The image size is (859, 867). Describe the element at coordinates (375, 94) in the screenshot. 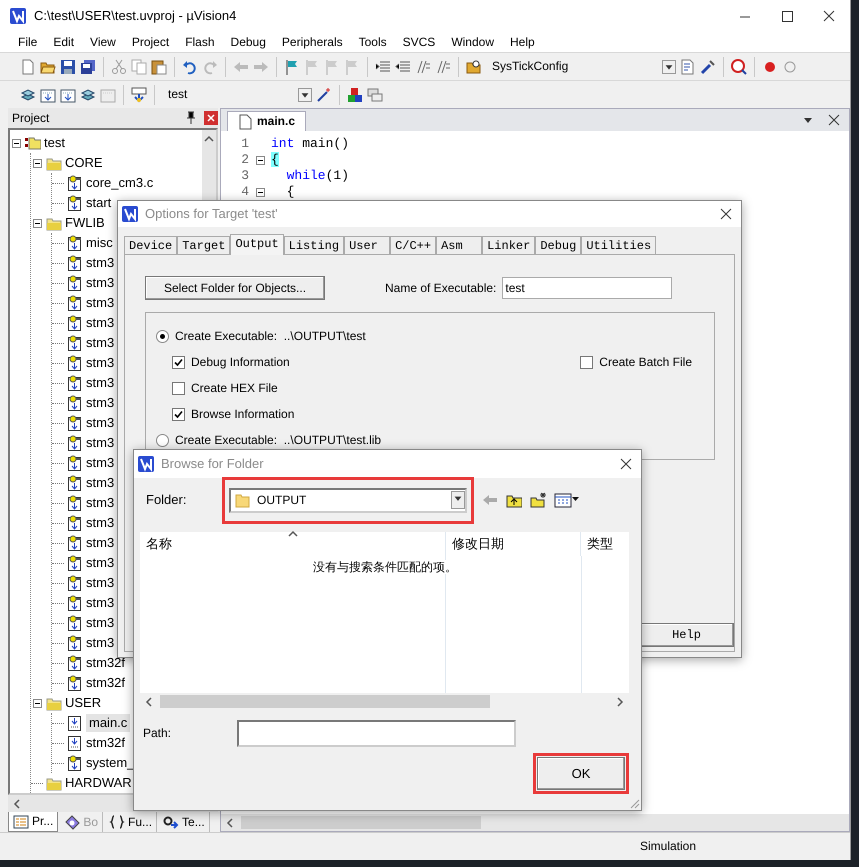

I see `windows-icon` at that location.